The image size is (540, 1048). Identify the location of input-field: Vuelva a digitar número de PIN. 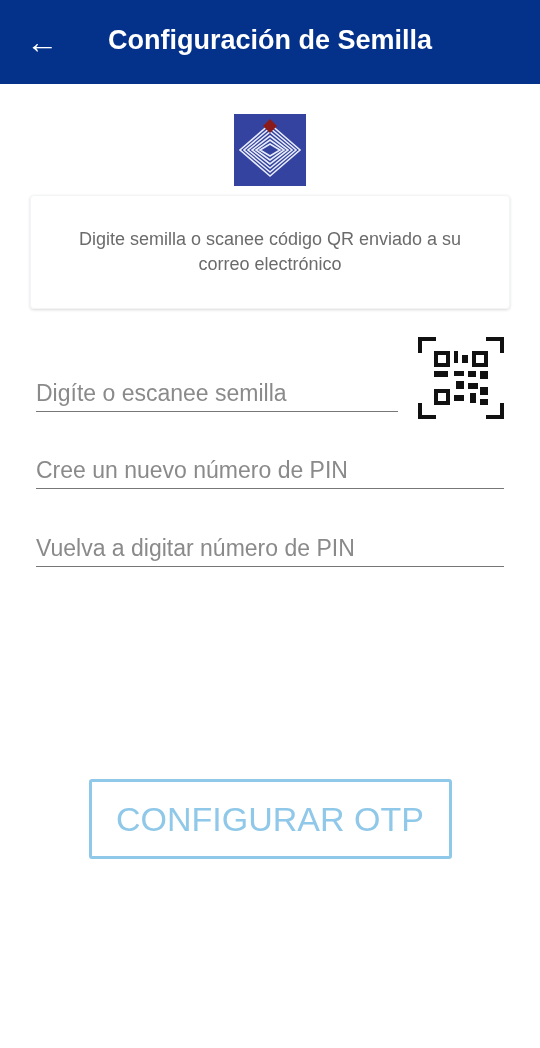
(270, 549).